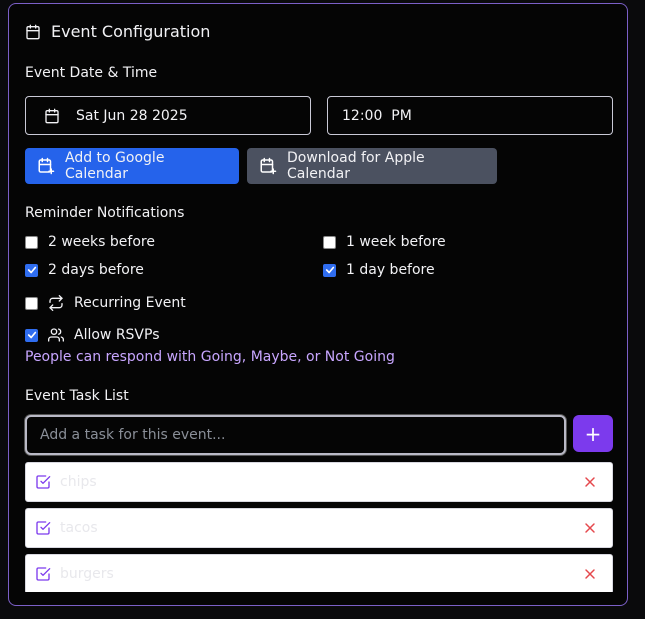  I want to click on task-input-wrapper, so click(295, 435).